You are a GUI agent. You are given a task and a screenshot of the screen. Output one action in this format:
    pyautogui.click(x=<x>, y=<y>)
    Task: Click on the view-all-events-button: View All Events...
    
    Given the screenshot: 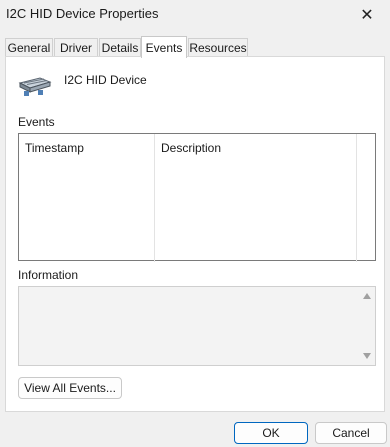 What is the action you would take?
    pyautogui.click(x=70, y=388)
    